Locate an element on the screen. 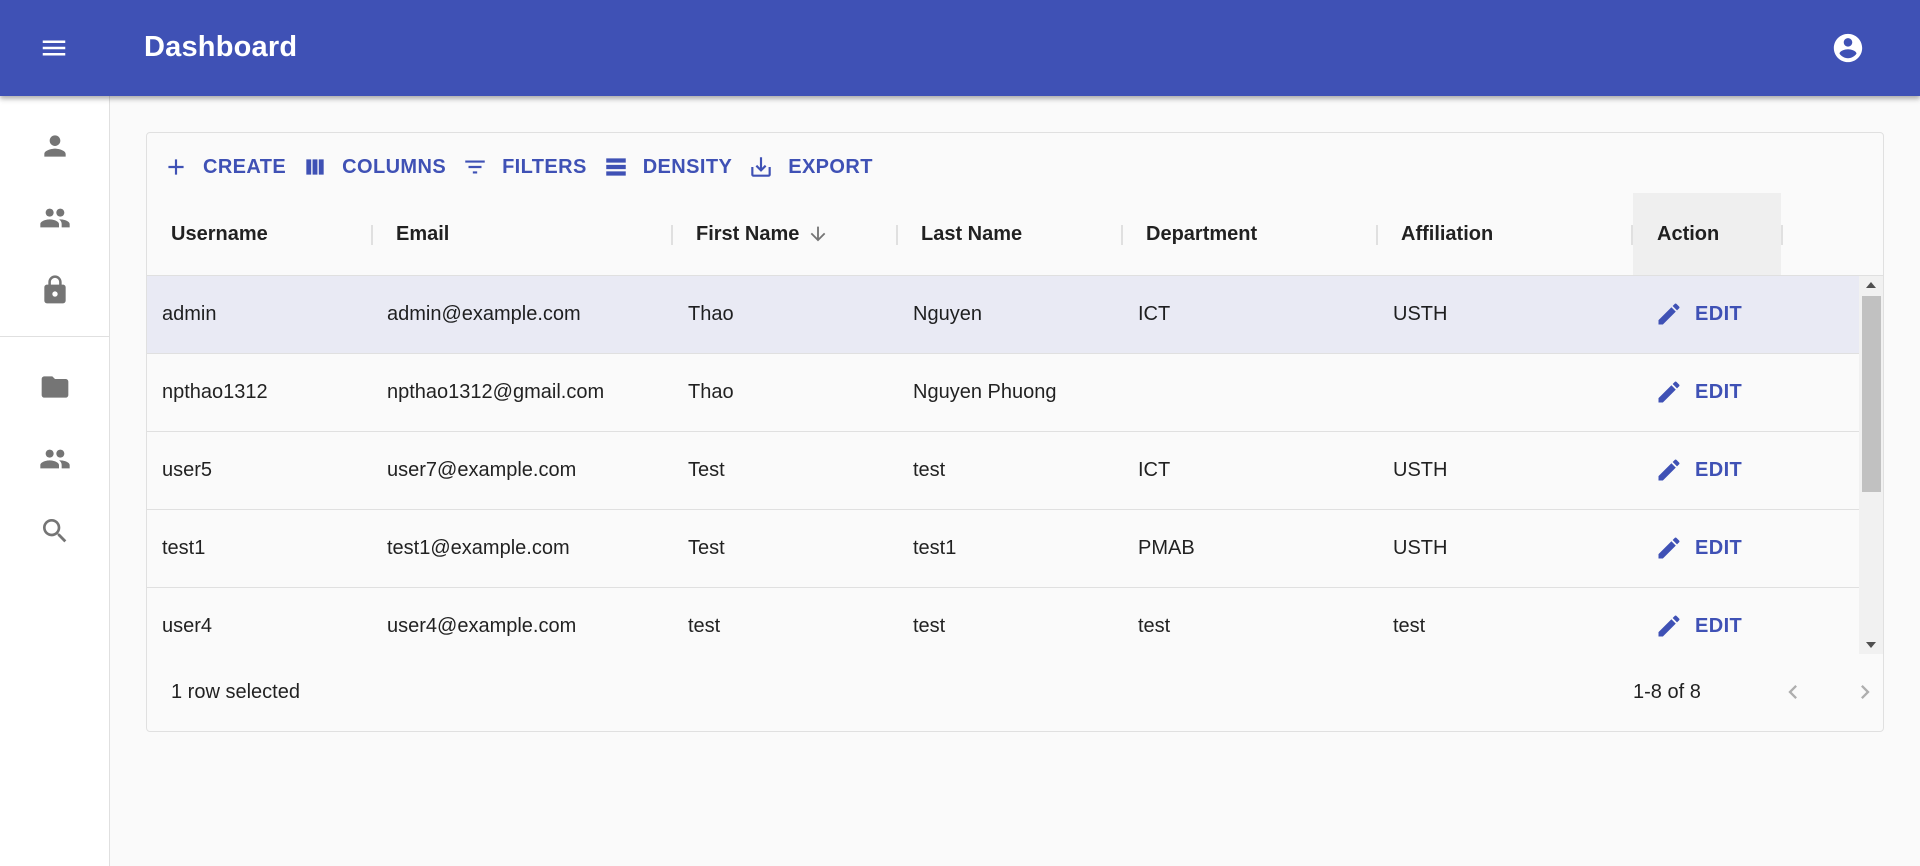  arrow-downward-icon is located at coordinates (818, 234).